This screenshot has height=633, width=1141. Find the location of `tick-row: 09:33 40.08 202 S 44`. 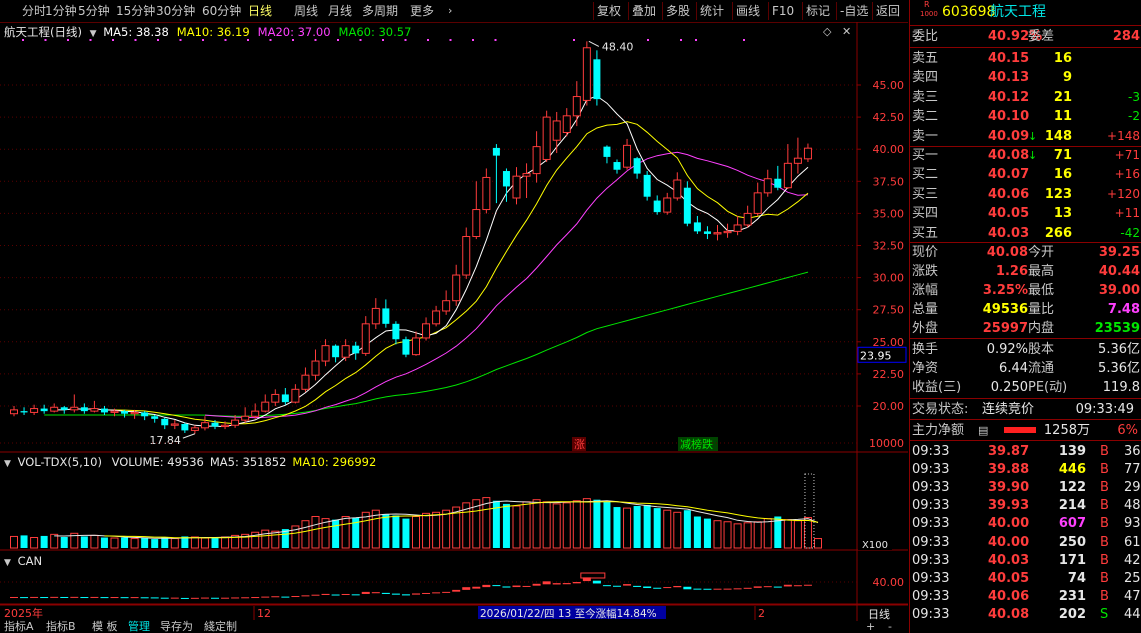

tick-row: 09:33 40.08 202 S 44 is located at coordinates (1025, 614).